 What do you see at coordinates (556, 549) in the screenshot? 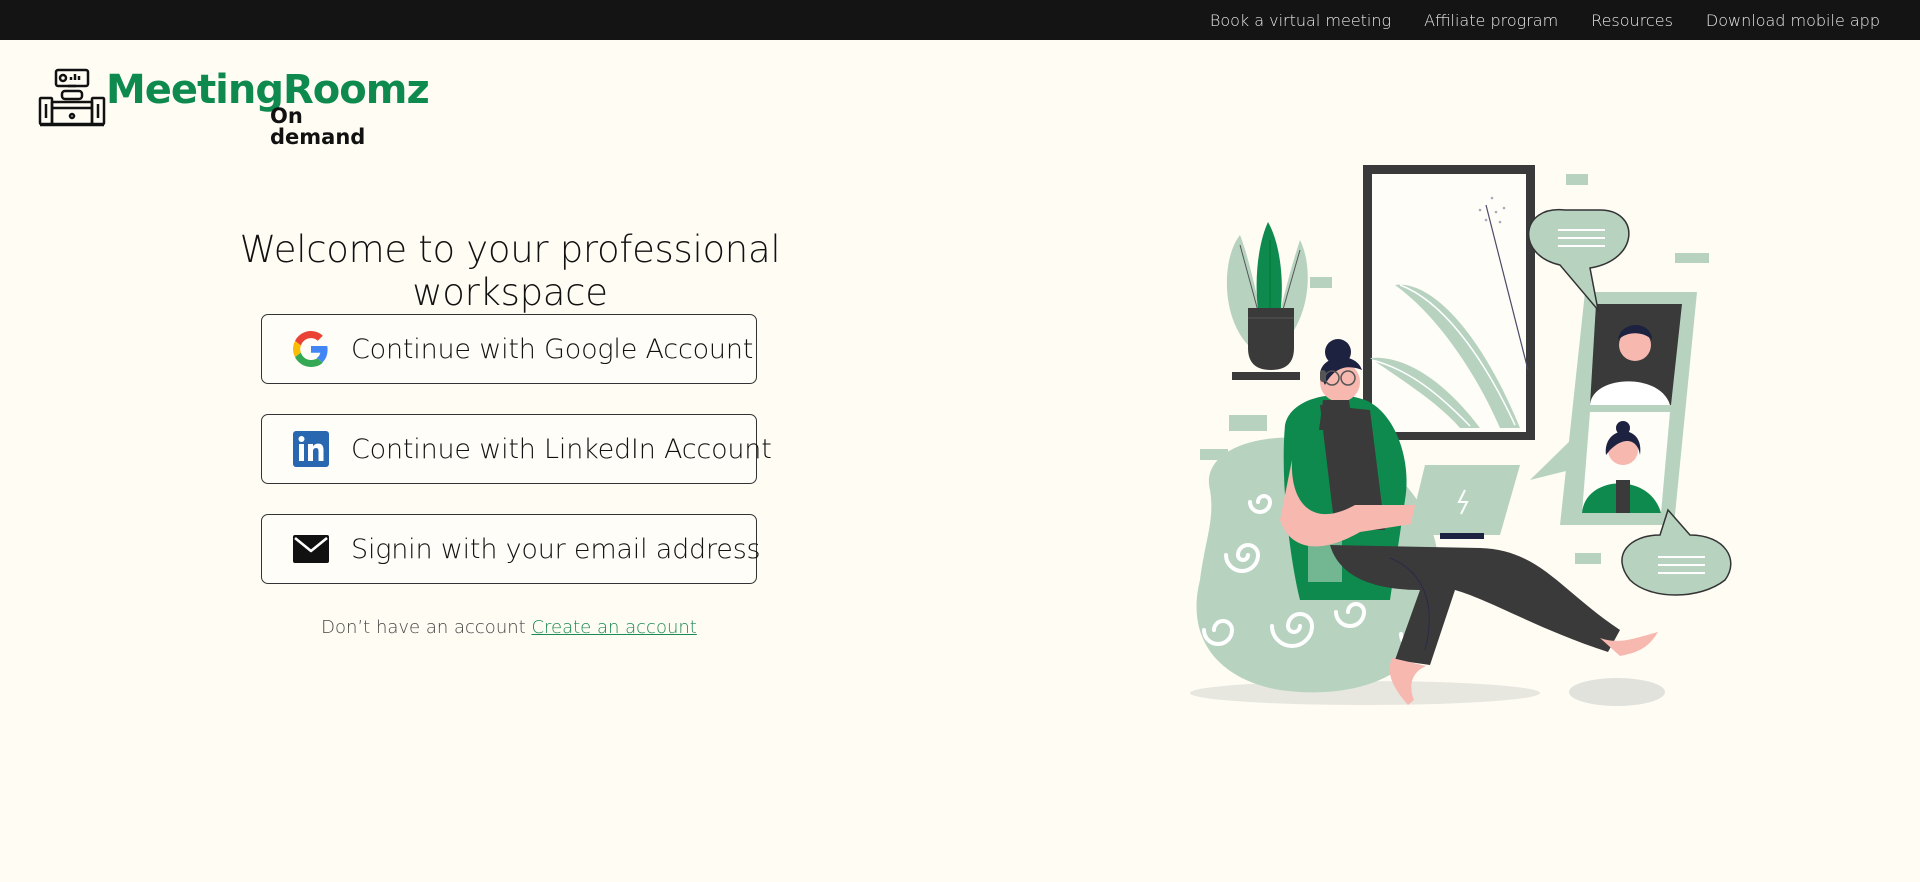
I see `email-signin-label: Signin with your email address` at bounding box center [556, 549].